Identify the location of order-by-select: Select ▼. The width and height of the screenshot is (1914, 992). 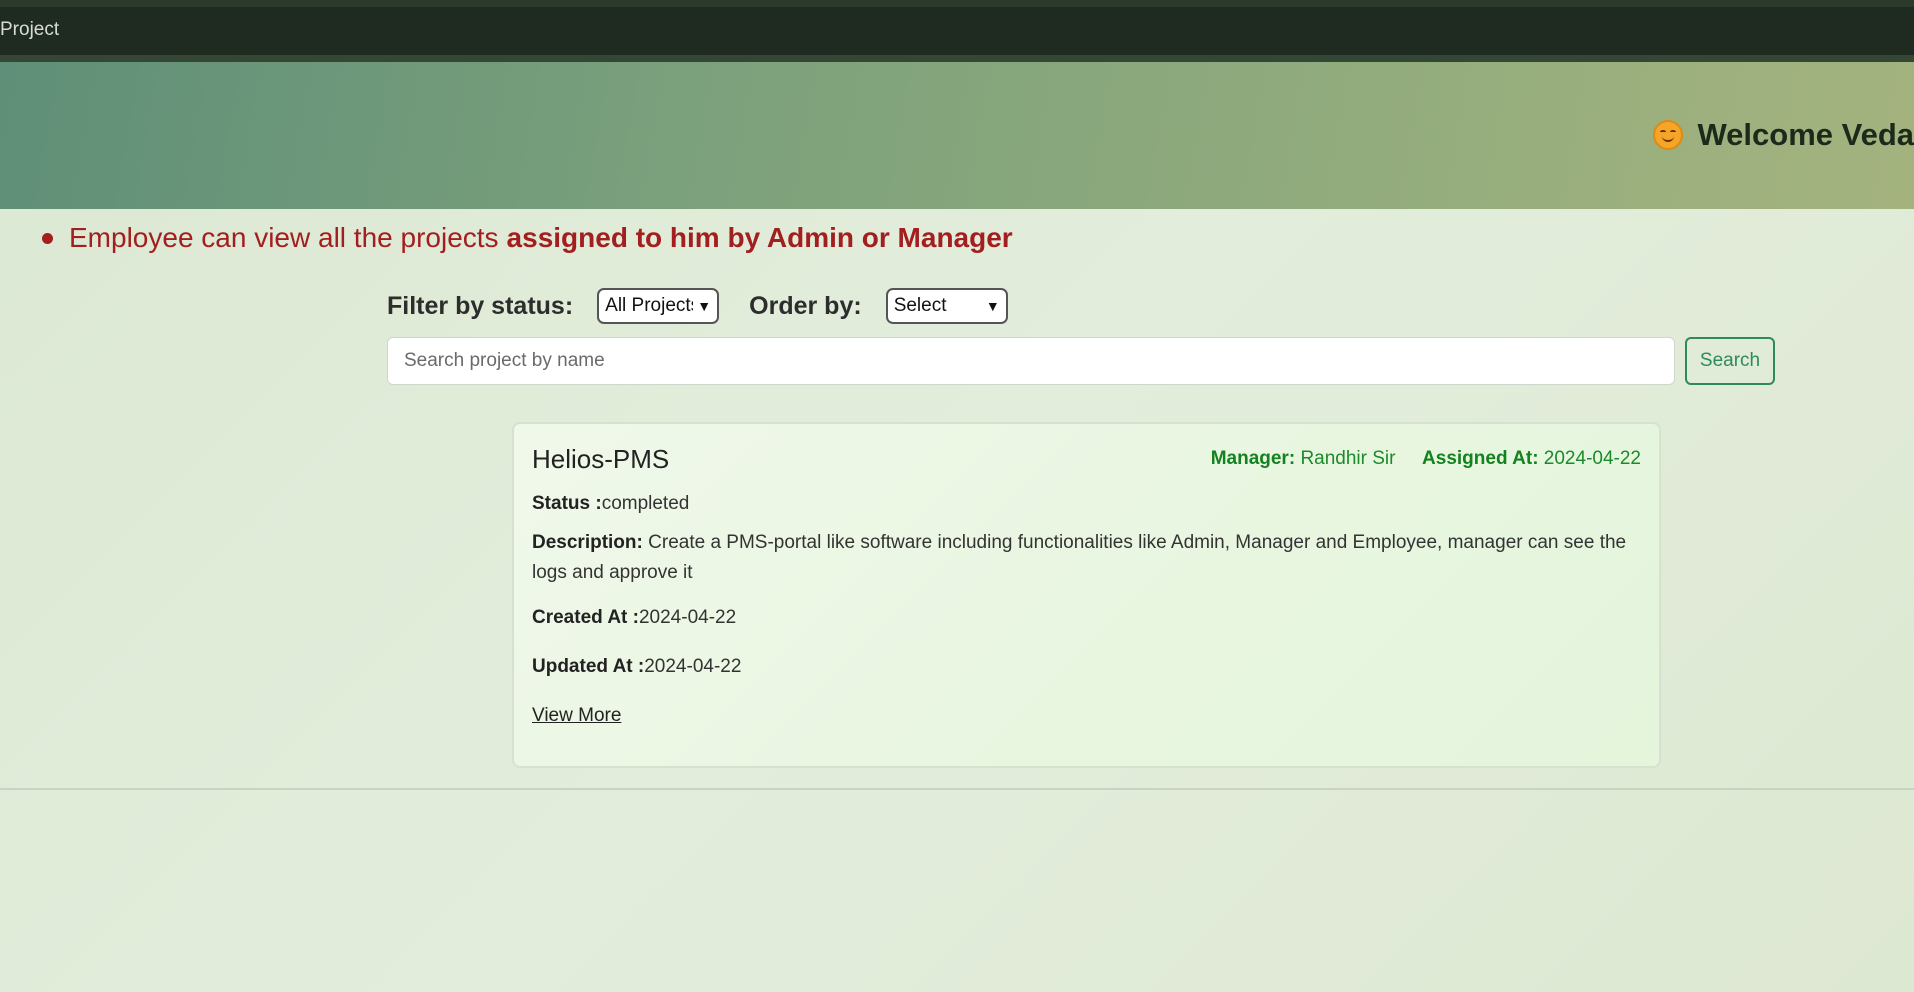
(946, 306).